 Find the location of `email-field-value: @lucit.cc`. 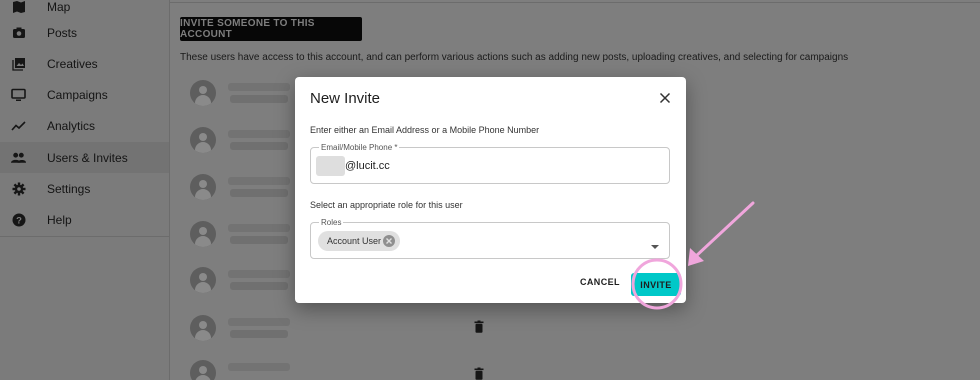

email-field-value: @lucit.cc is located at coordinates (367, 166).